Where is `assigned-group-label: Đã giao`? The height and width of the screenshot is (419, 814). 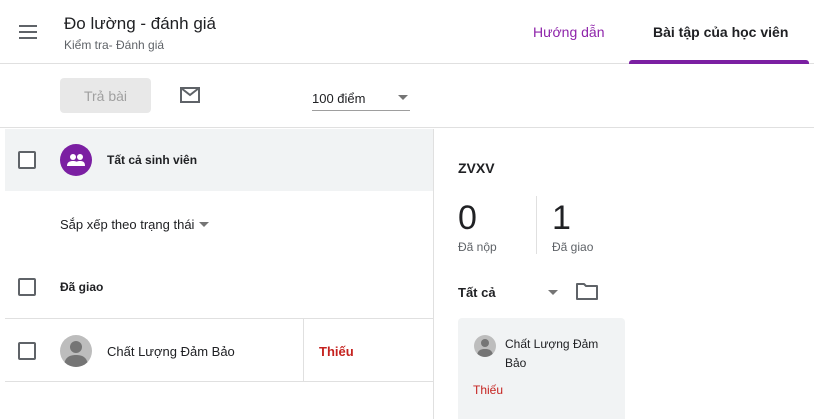 assigned-group-label: Đã giao is located at coordinates (82, 287).